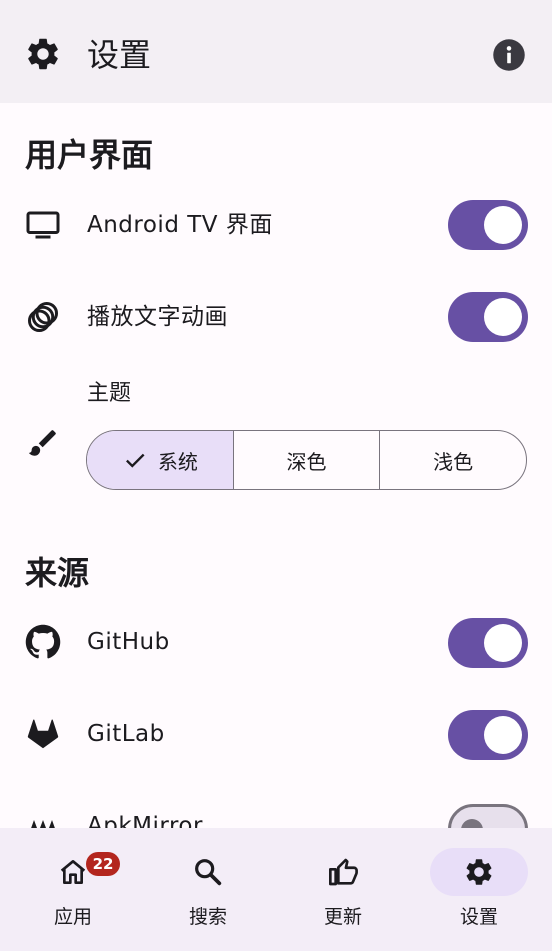  I want to click on home-icon, so click(73, 872).